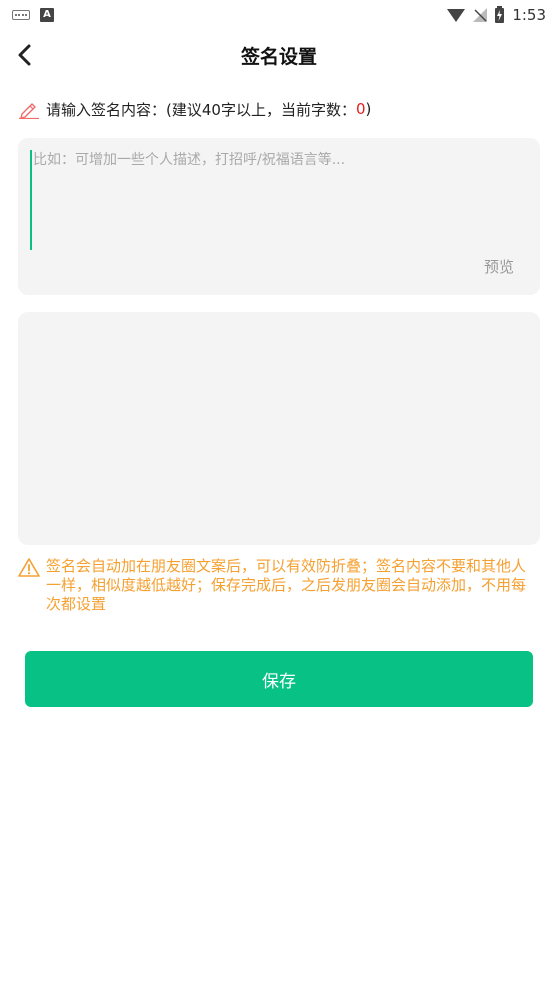  I want to click on chevron-left-icon, so click(24, 55).